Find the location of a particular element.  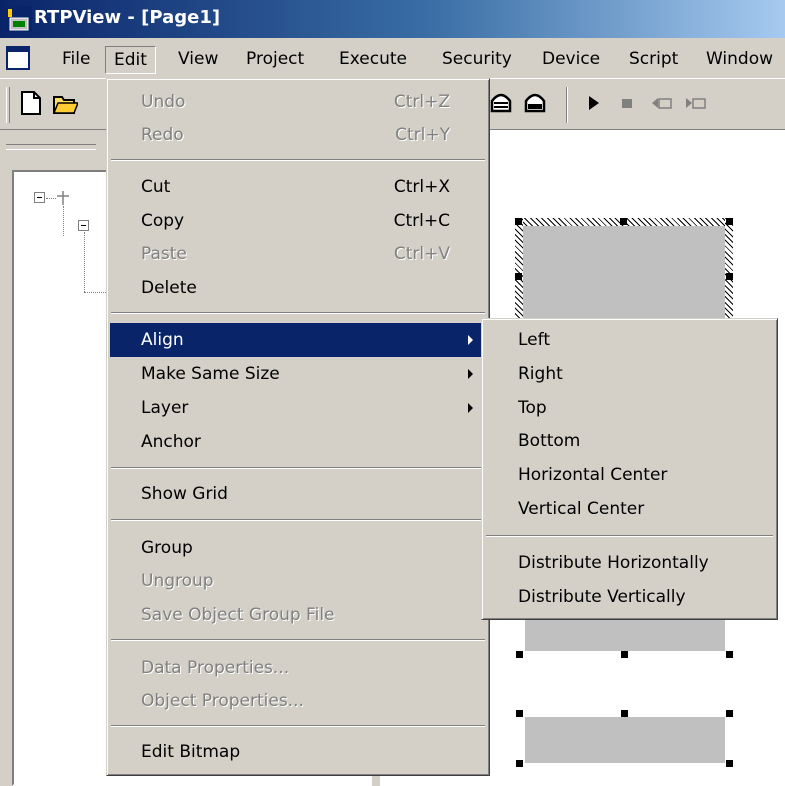

menu-item-label: Make Same Size is located at coordinates (210, 374).